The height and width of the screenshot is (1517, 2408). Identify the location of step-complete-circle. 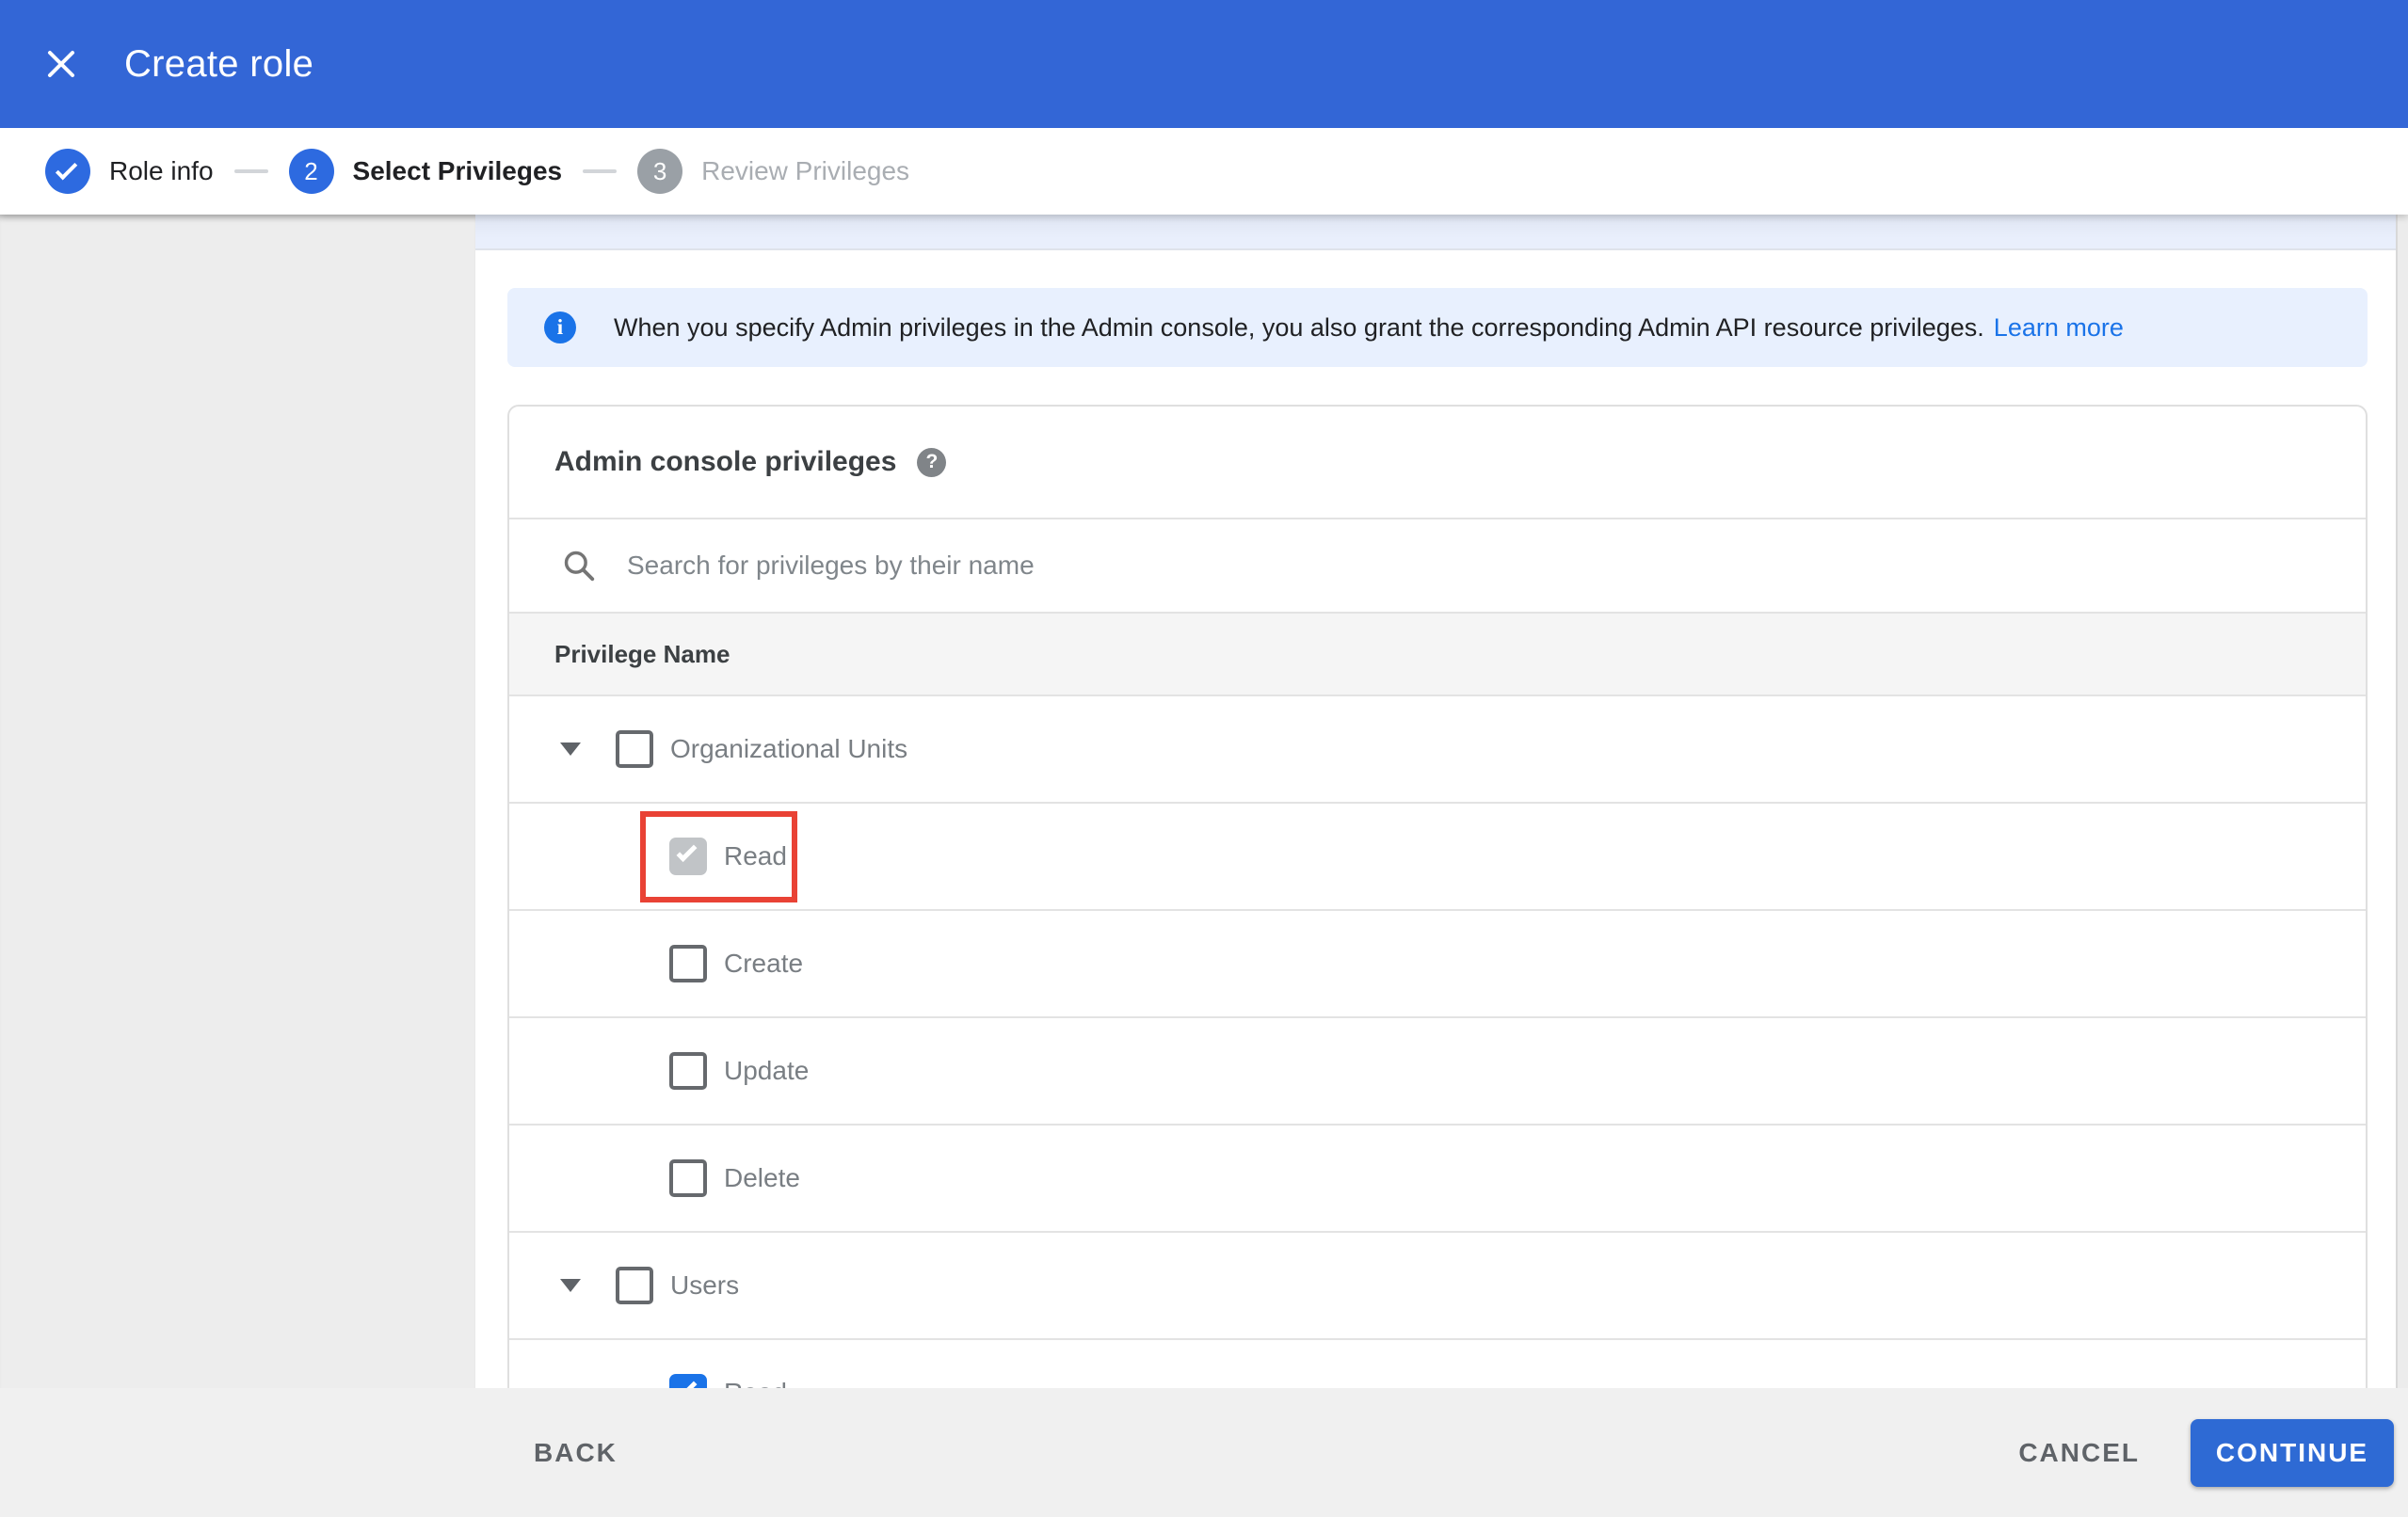
(68, 171).